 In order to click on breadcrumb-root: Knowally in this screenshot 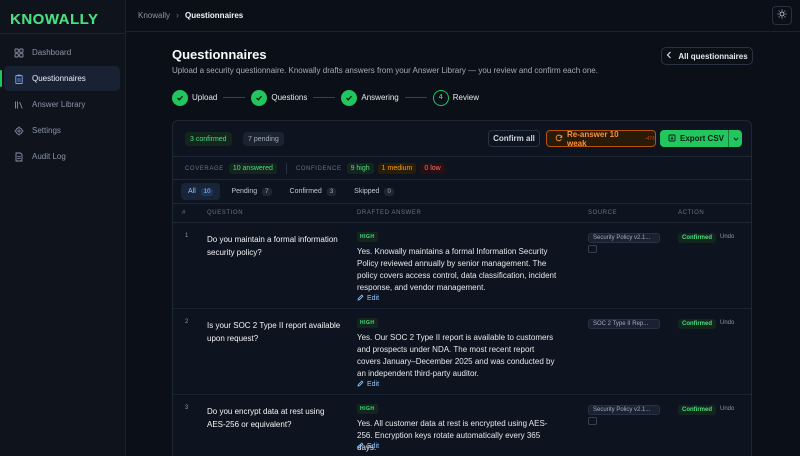, I will do `click(154, 15)`.